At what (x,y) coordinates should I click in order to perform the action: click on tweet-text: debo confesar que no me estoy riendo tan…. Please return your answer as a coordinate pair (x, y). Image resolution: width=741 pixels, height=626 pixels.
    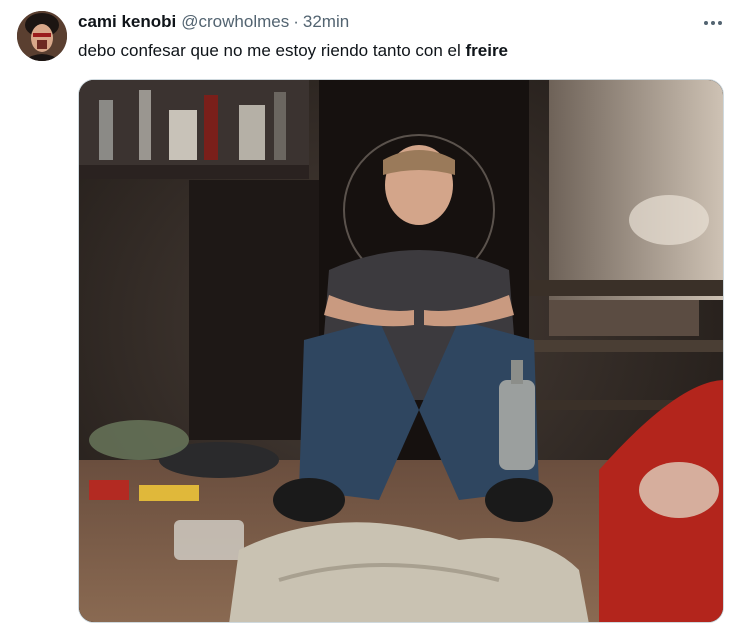
    Looking at the image, I should click on (293, 51).